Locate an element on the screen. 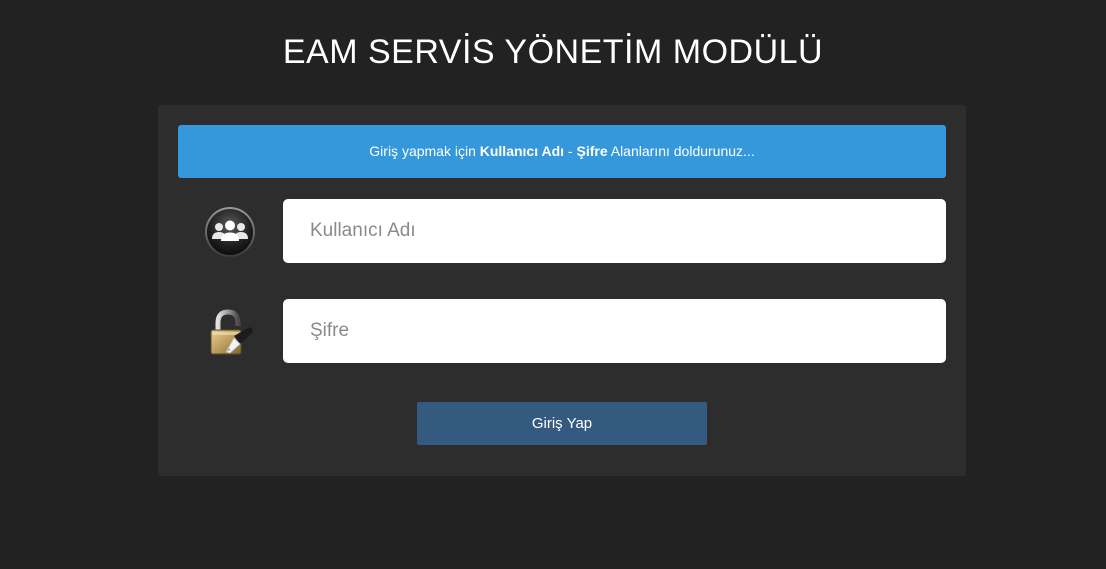 The height and width of the screenshot is (569, 1106). info-username-word: Kullanıcı Adı is located at coordinates (522, 151).